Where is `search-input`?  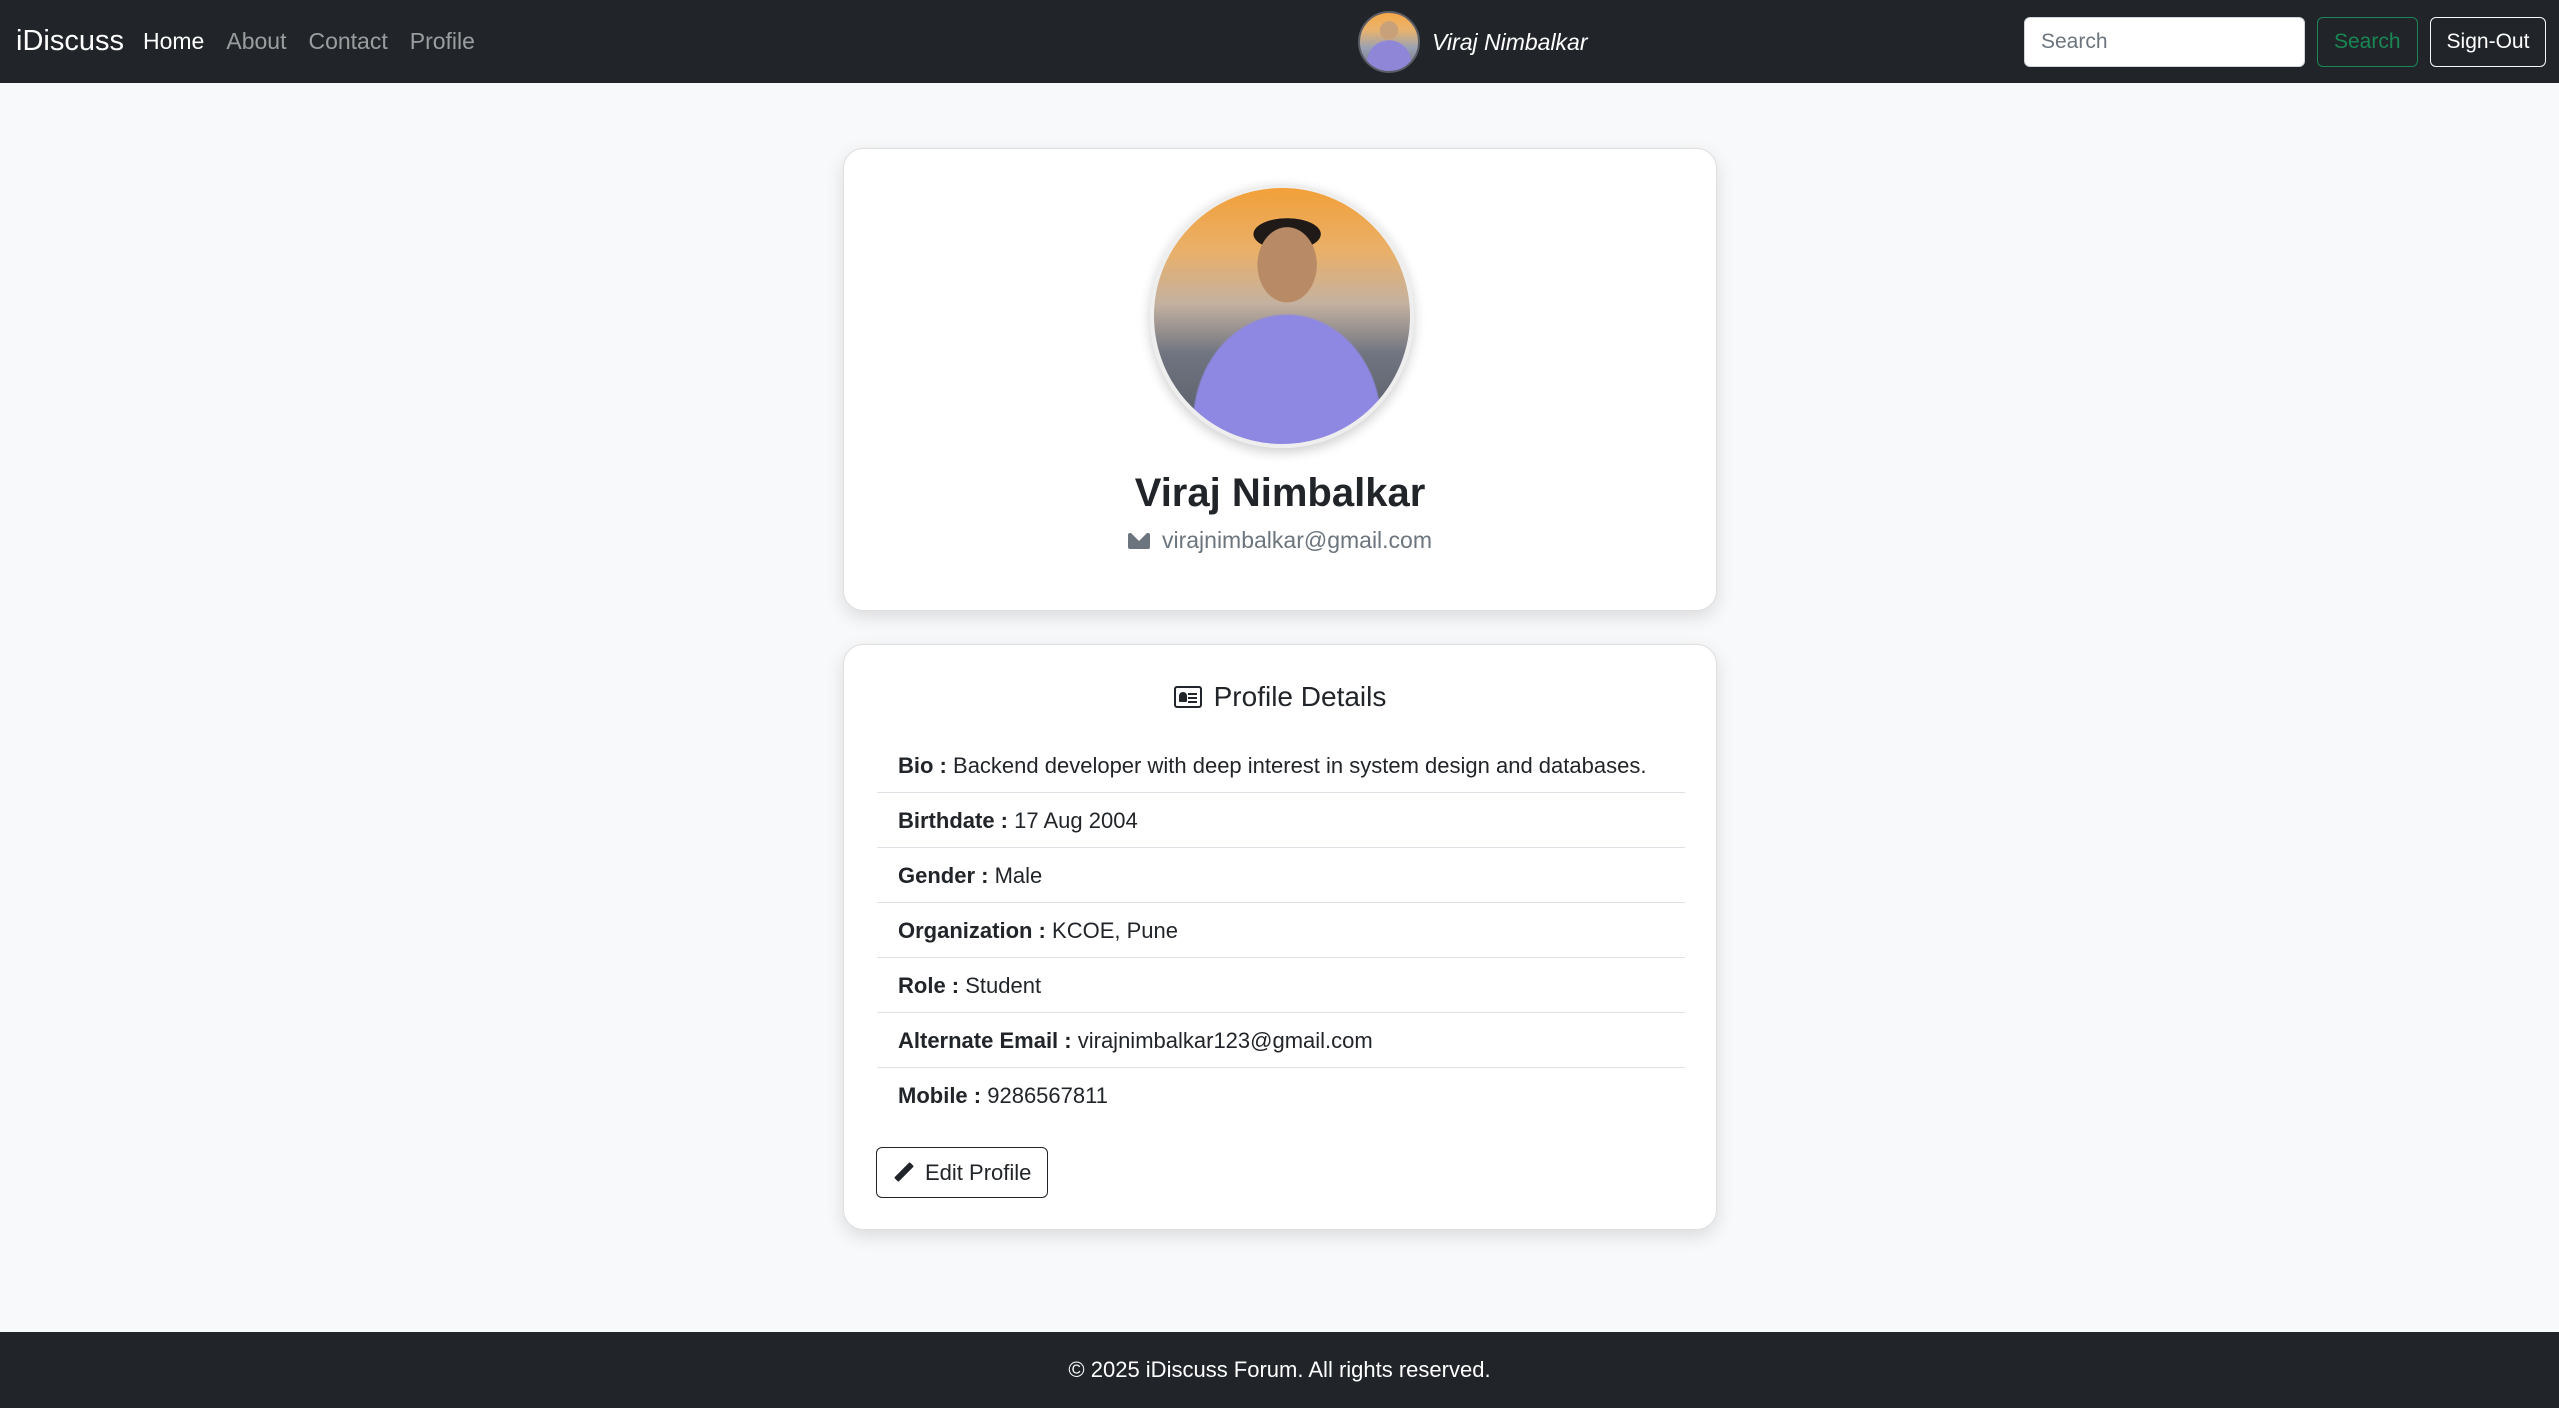
search-input is located at coordinates (2164, 42).